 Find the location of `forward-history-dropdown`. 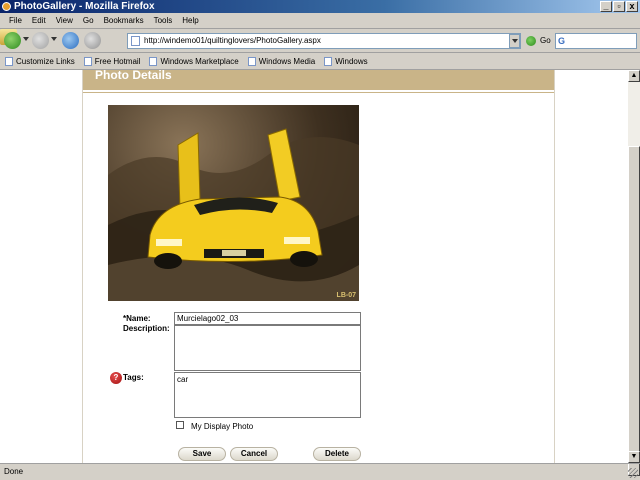

forward-history-dropdown is located at coordinates (54, 39).